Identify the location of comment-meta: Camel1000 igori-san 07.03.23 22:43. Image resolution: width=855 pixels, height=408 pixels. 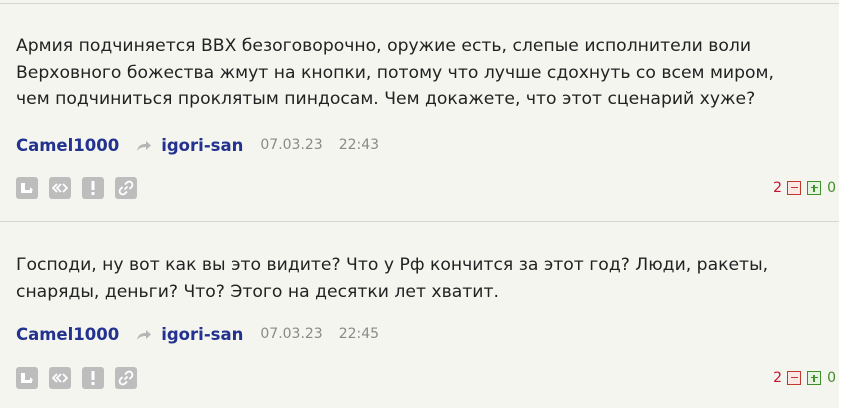
(197, 145).